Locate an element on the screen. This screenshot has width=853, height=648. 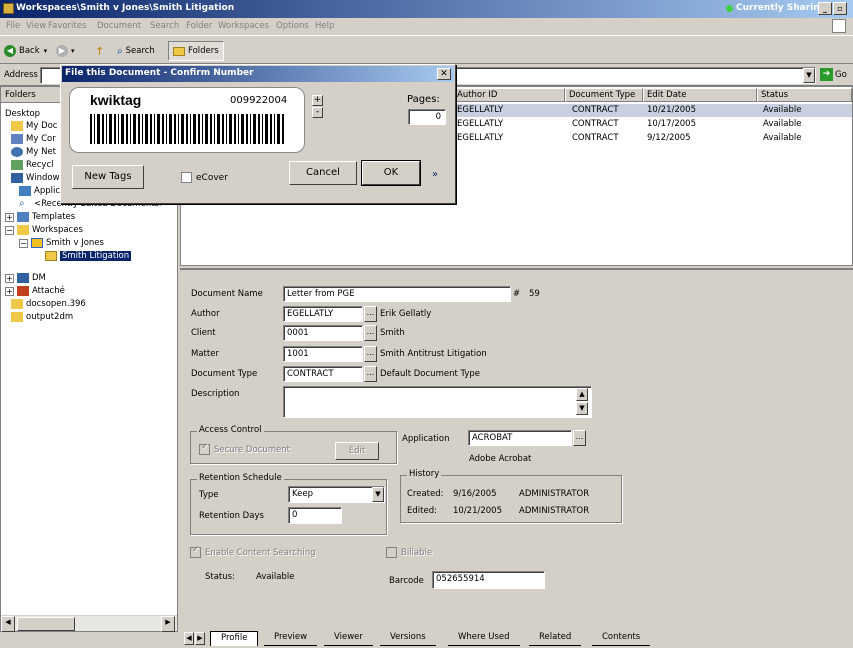
column-header-document-type: Document Type is located at coordinates (604, 95).